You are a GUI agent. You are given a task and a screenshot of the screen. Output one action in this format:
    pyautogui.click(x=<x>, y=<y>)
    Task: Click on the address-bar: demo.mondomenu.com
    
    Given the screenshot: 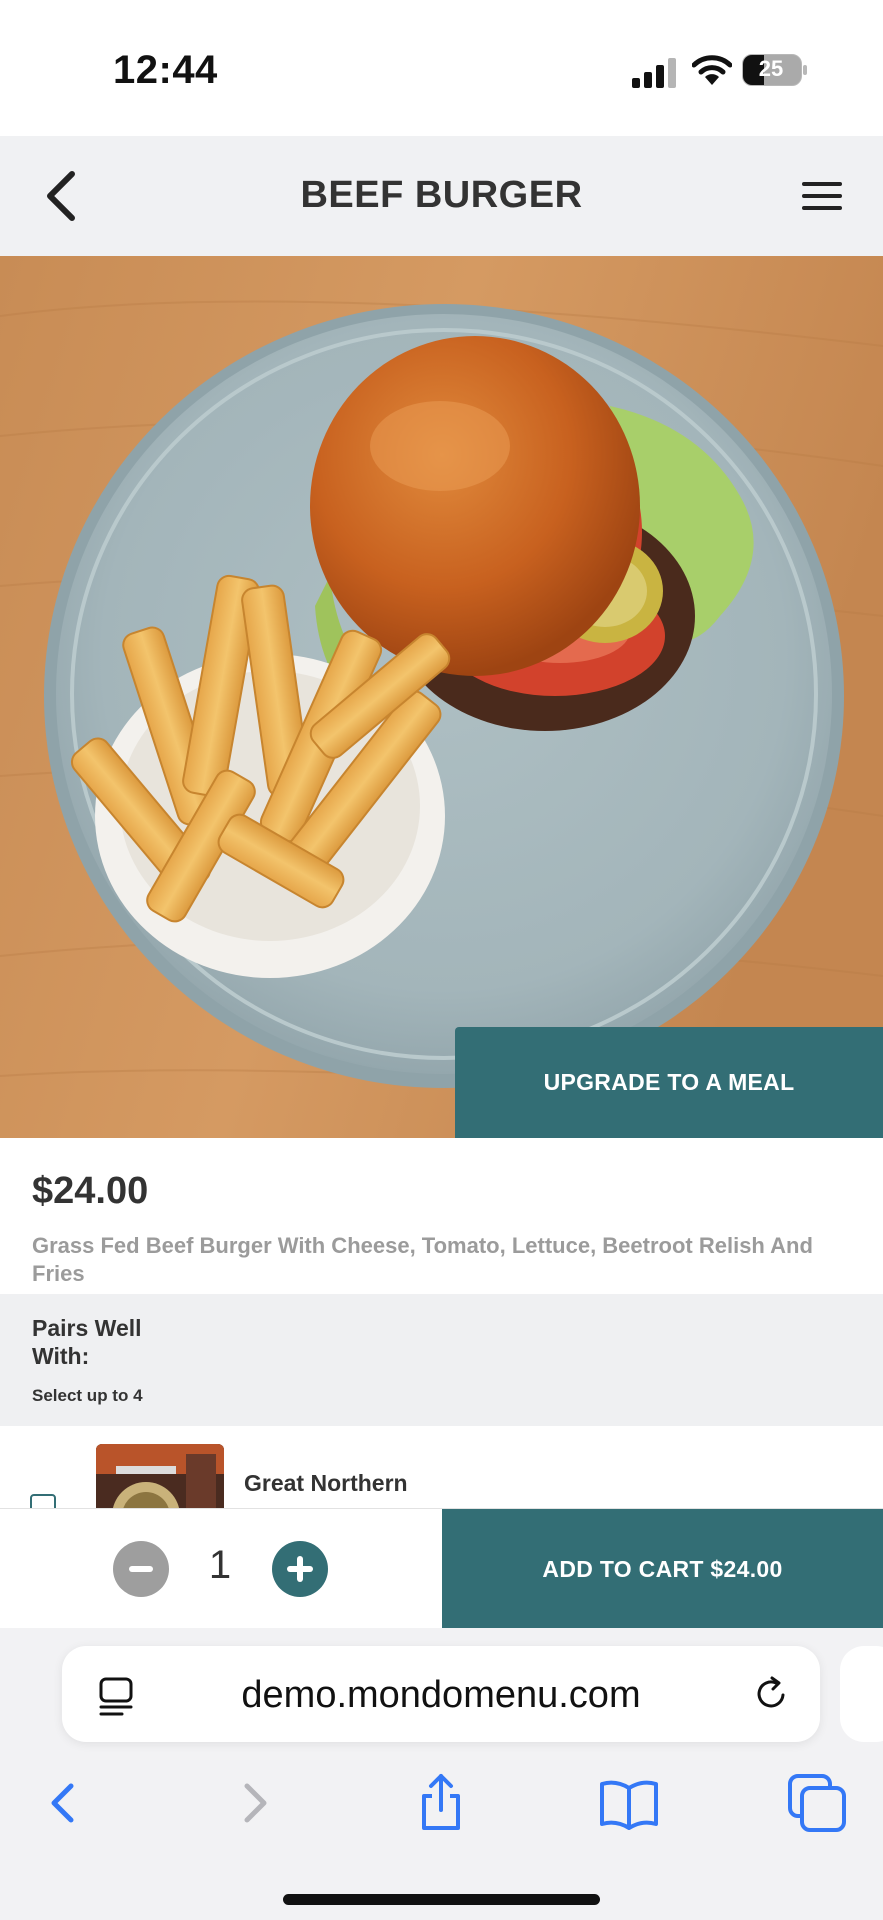 What is the action you would take?
    pyautogui.click(x=441, y=1694)
    